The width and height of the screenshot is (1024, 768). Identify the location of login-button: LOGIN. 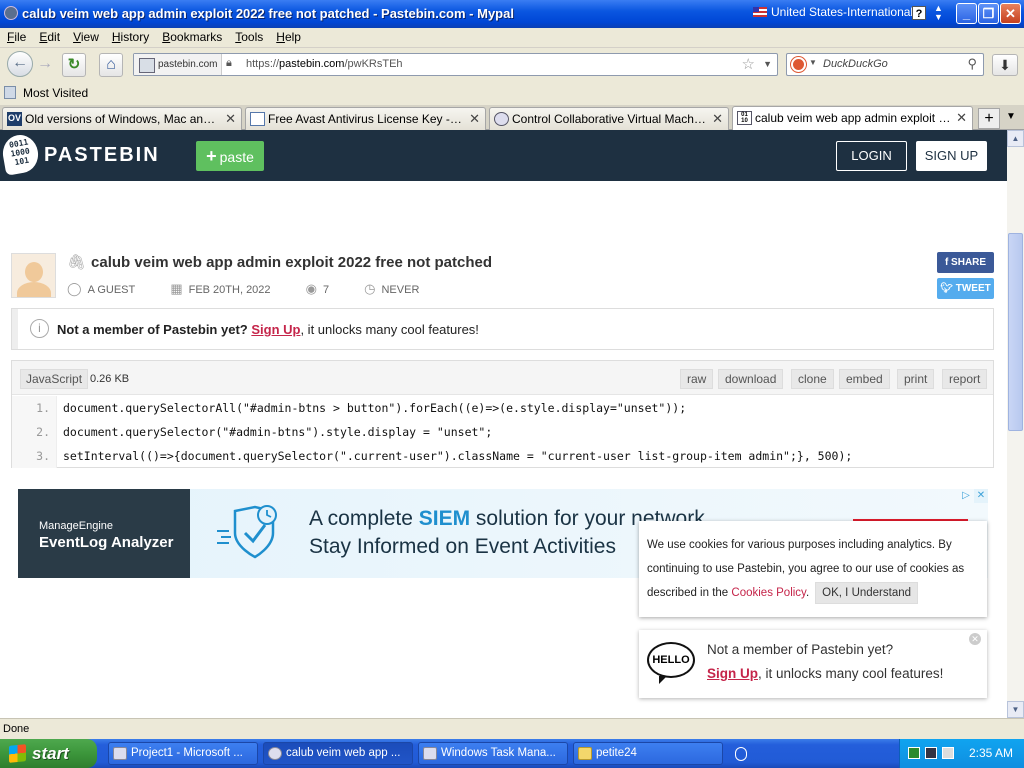
(871, 156).